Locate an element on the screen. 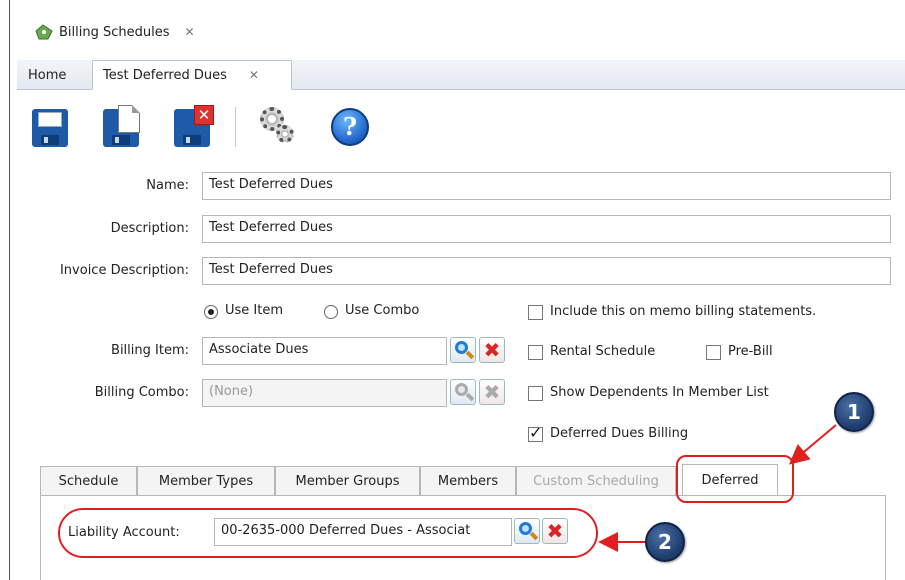 Image resolution: width=905 pixels, height=580 pixels. callout-1-arrow is located at coordinates (812, 444).